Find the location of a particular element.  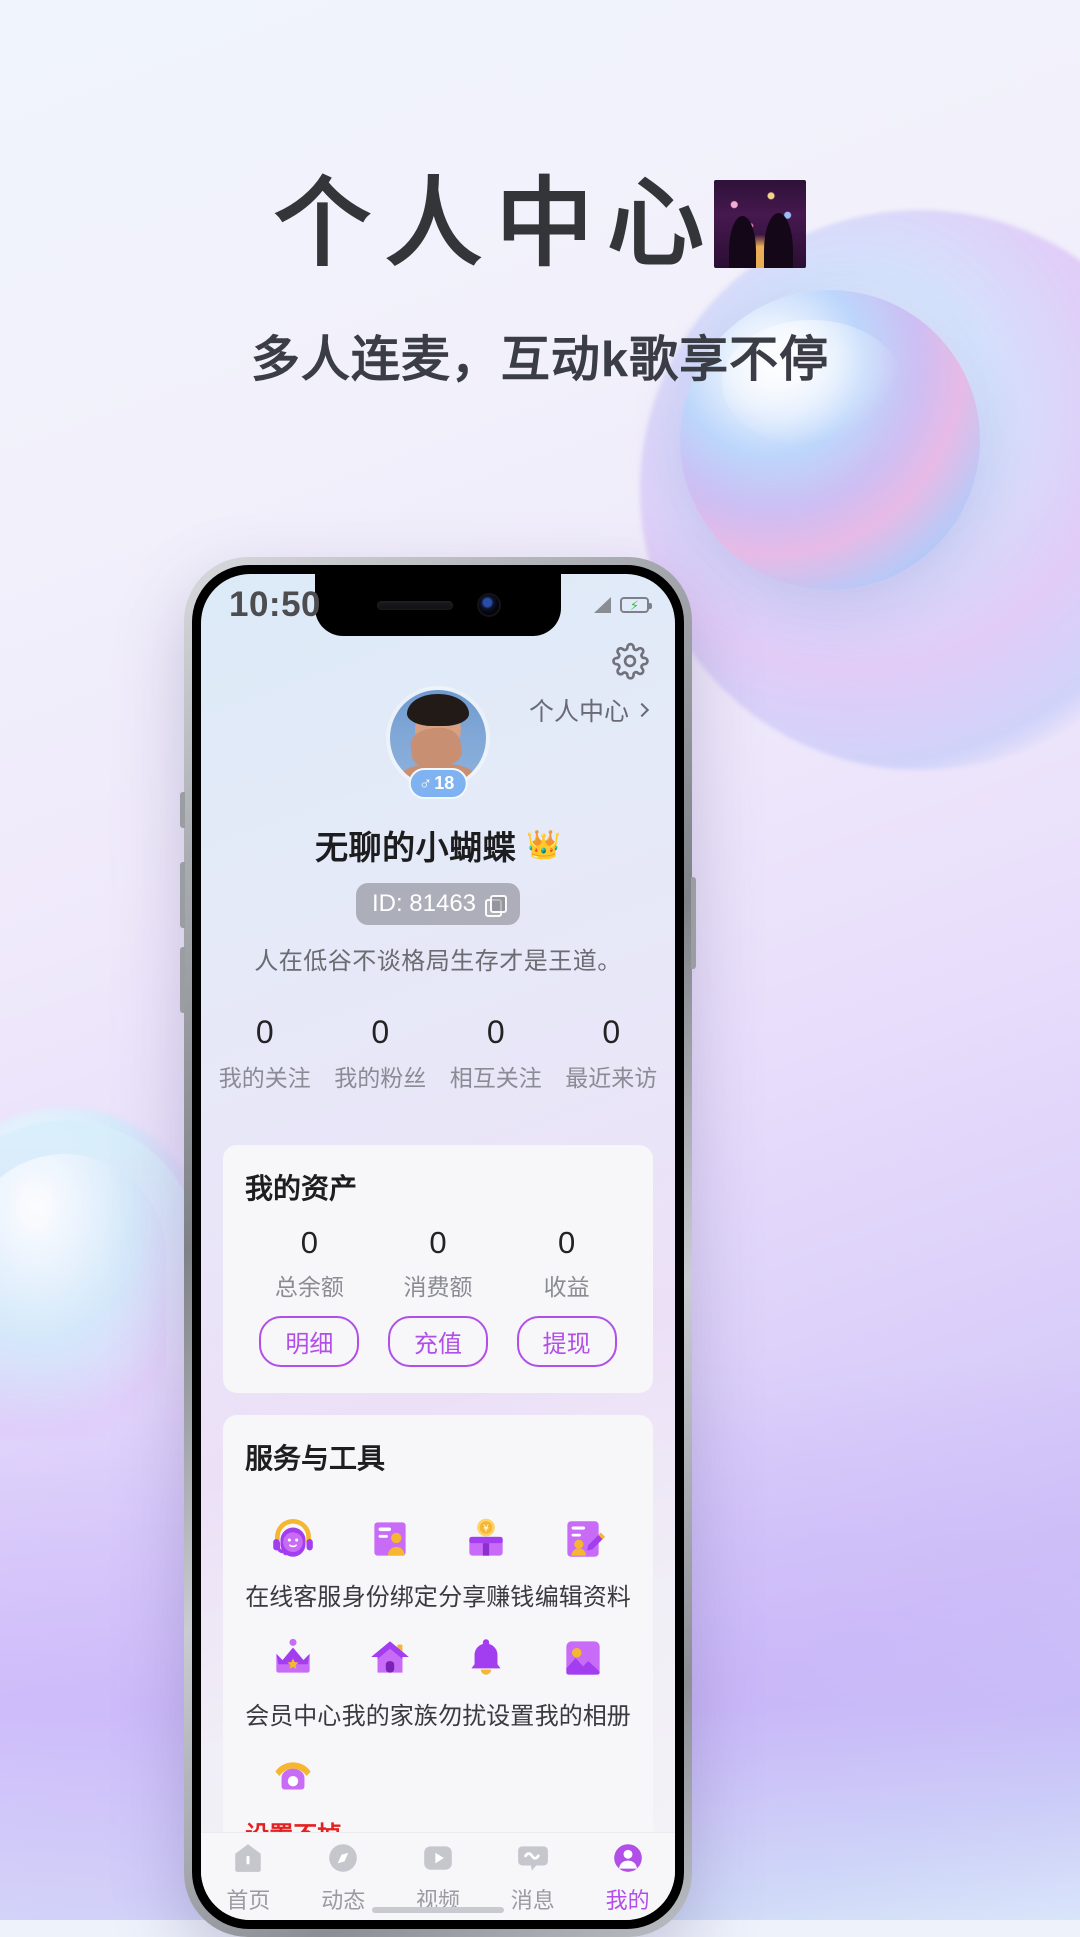

phone-volume-up-button is located at coordinates (182, 895).